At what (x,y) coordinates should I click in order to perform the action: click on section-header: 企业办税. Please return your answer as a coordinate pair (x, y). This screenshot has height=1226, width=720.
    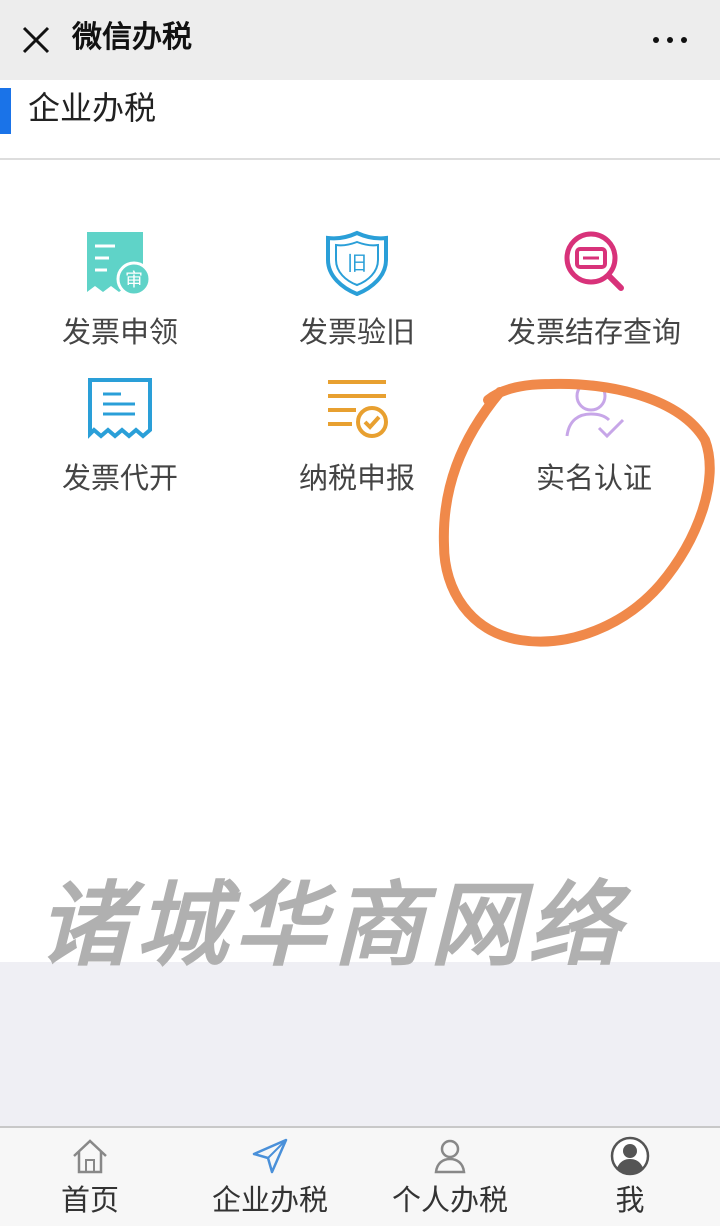
    Looking at the image, I should click on (360, 120).